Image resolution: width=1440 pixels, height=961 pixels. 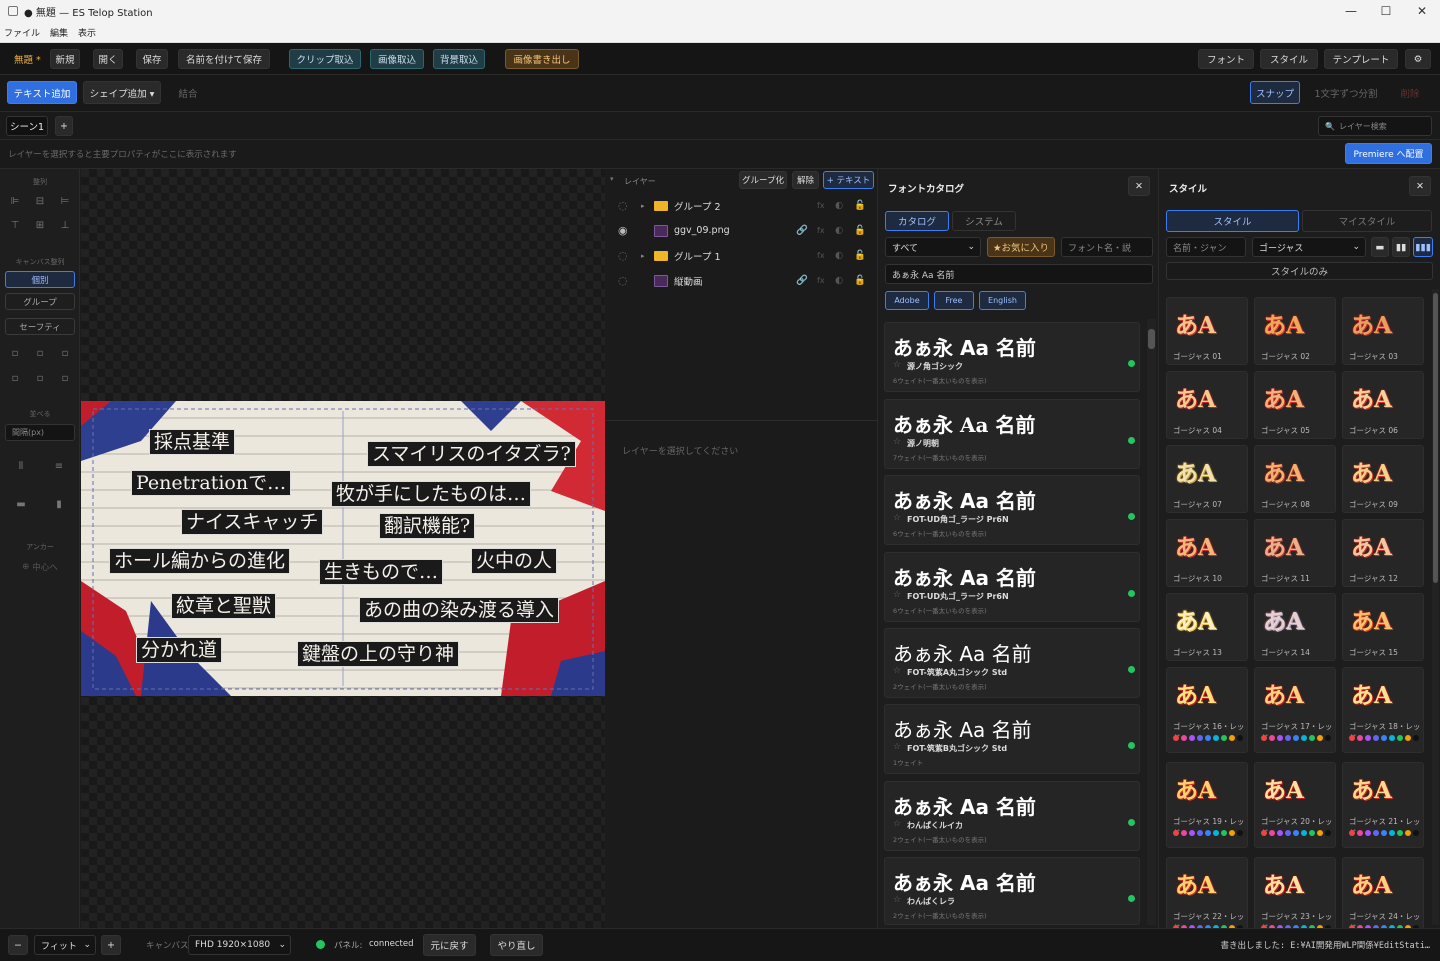 What do you see at coordinates (40, 201) in the screenshot?
I see `align-center-h-icon: ⊟` at bounding box center [40, 201].